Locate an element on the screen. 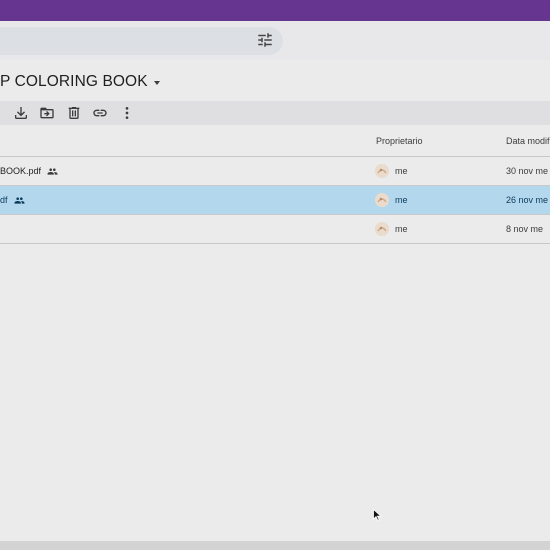 This screenshot has height=550, width=550. file-name: df is located at coordinates (4, 200).